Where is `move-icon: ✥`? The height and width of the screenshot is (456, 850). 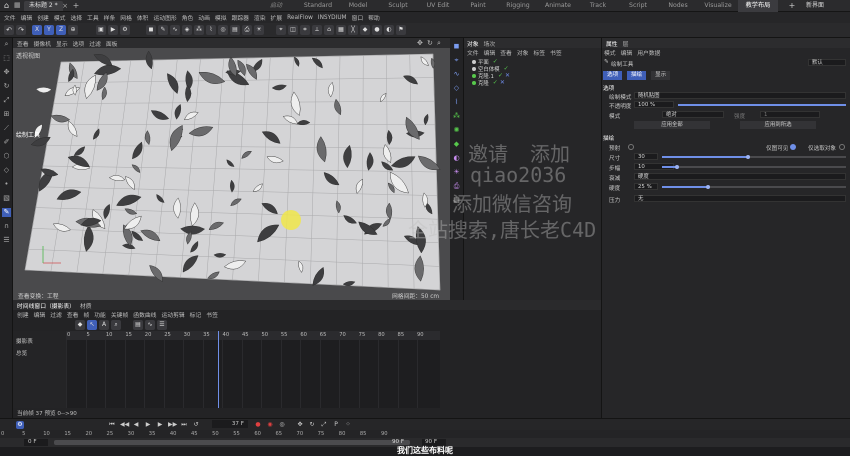
move-icon: ✥ is located at coordinates (6, 72).